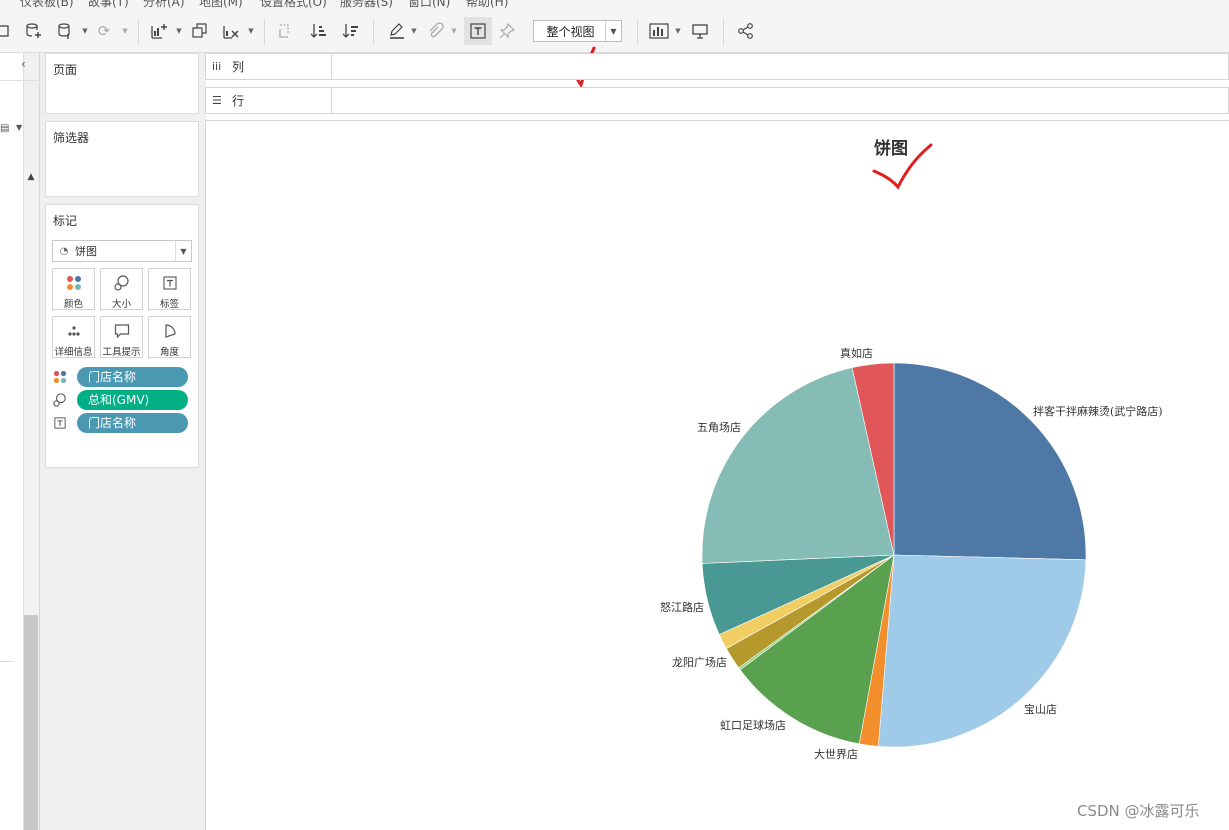 The height and width of the screenshot is (830, 1229). I want to click on store-name-color-pill: 门店名称, so click(132, 377).